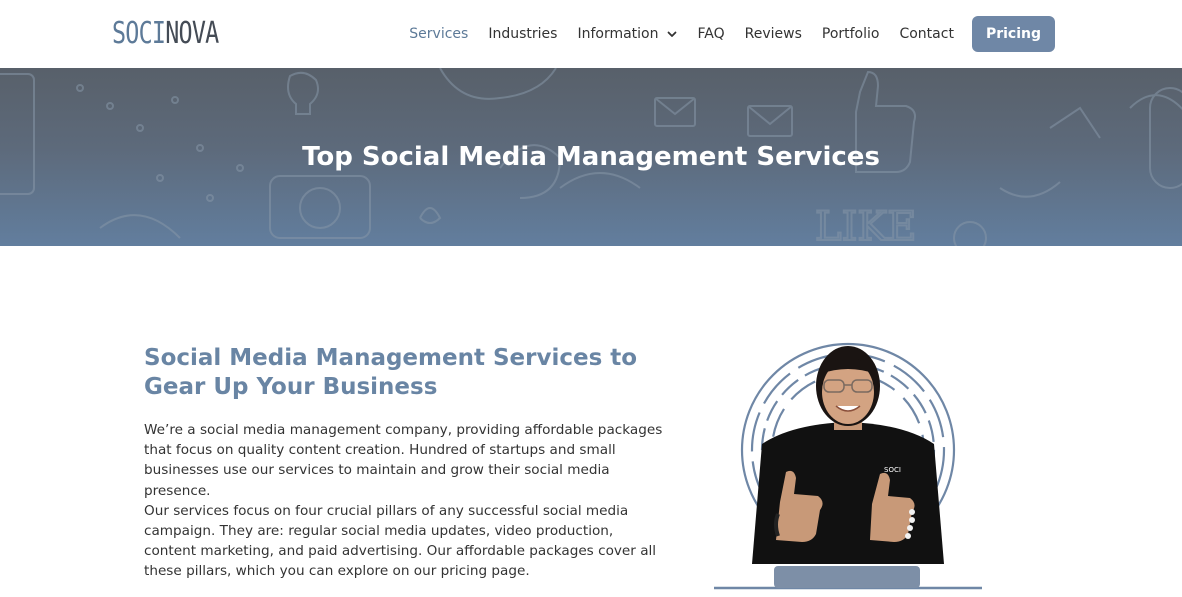 This screenshot has height=597, width=1182. I want to click on nav-information: Information, so click(627, 34).